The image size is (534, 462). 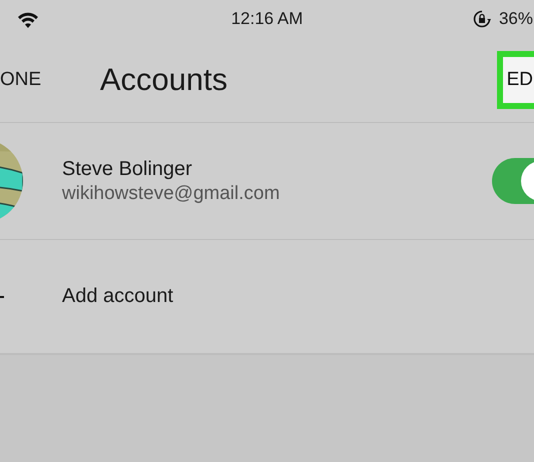 What do you see at coordinates (28, 19) in the screenshot?
I see `wifi-icon` at bounding box center [28, 19].